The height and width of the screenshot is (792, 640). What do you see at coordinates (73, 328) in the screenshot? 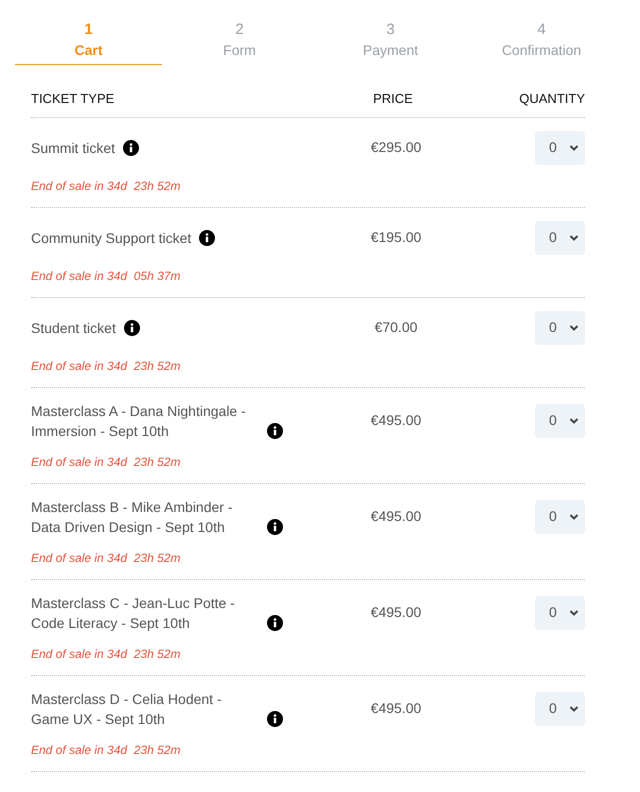
I see `ticket-name: Student ticket` at bounding box center [73, 328].